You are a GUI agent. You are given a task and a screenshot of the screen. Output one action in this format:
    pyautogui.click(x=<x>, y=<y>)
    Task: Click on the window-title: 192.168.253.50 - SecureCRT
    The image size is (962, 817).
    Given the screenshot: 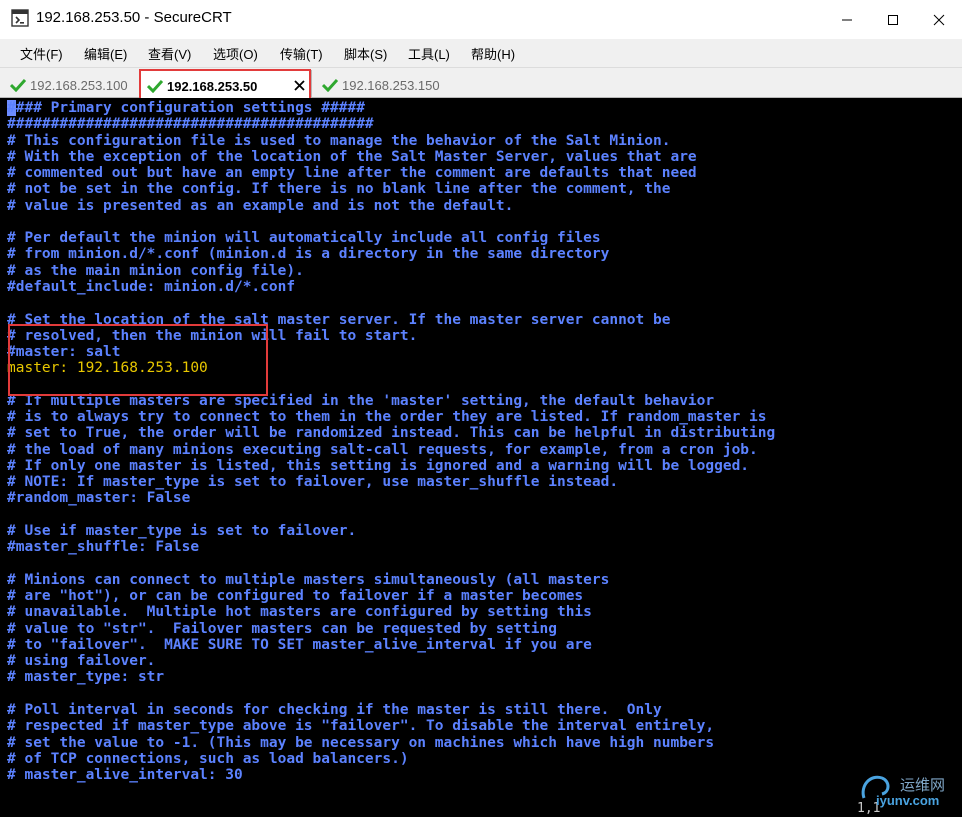 What is the action you would take?
    pyautogui.click(x=134, y=17)
    